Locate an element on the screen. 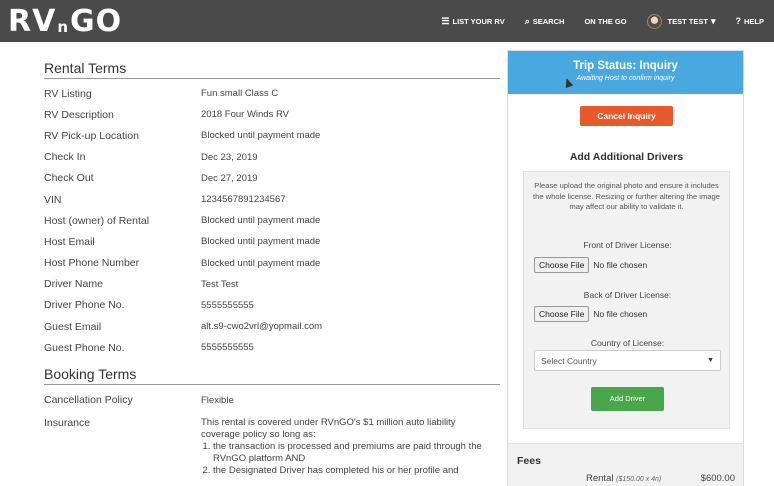 This screenshot has height=486, width=774. nav-user-menu: TEST TEST ▾ is located at coordinates (681, 21).